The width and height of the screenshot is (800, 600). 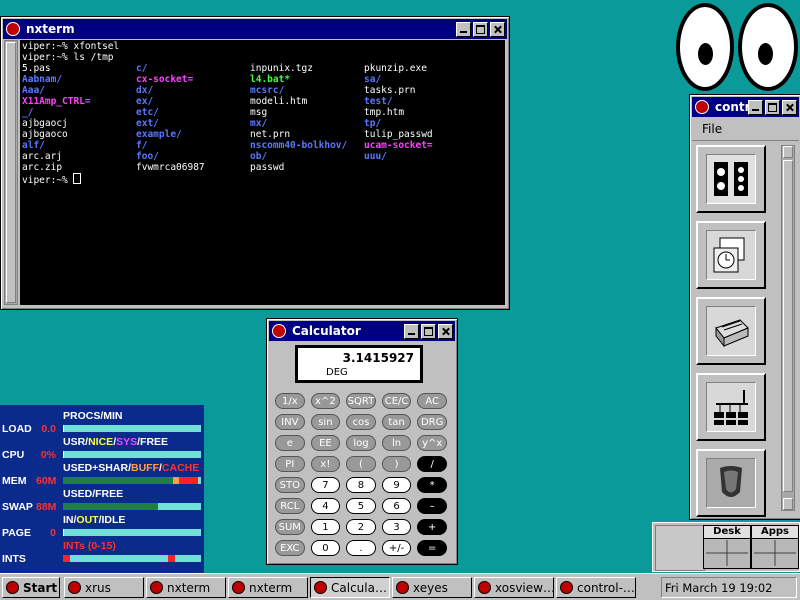 I want to click on calc-key: DRG, so click(x=432, y=422).